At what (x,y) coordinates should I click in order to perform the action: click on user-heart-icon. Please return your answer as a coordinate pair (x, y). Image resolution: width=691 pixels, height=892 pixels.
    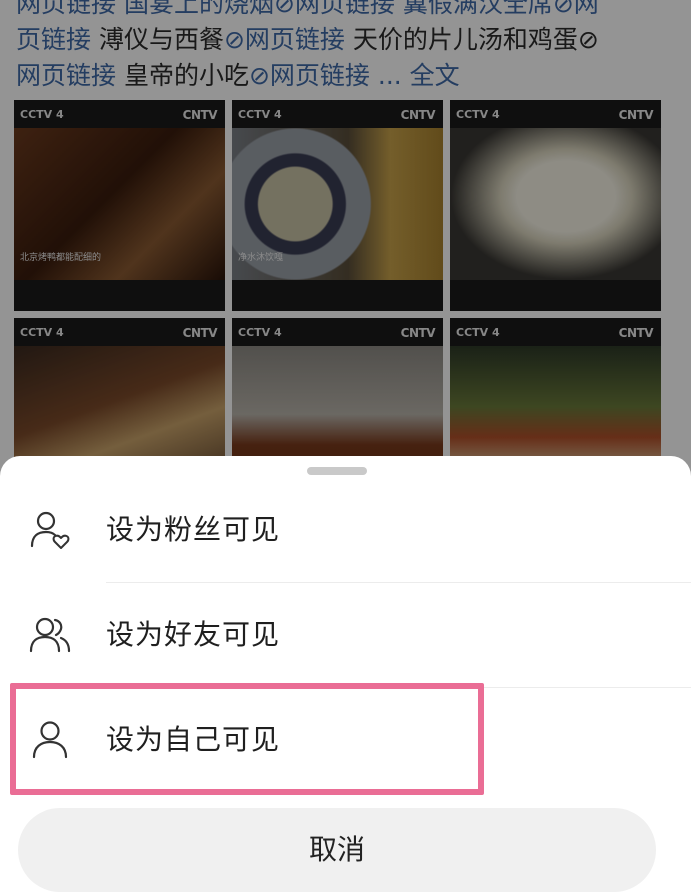
    Looking at the image, I should click on (50, 530).